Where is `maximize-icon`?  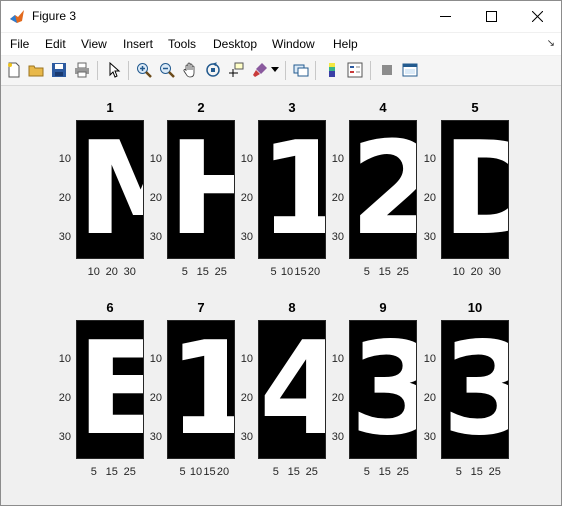
maximize-icon is located at coordinates (491, 16).